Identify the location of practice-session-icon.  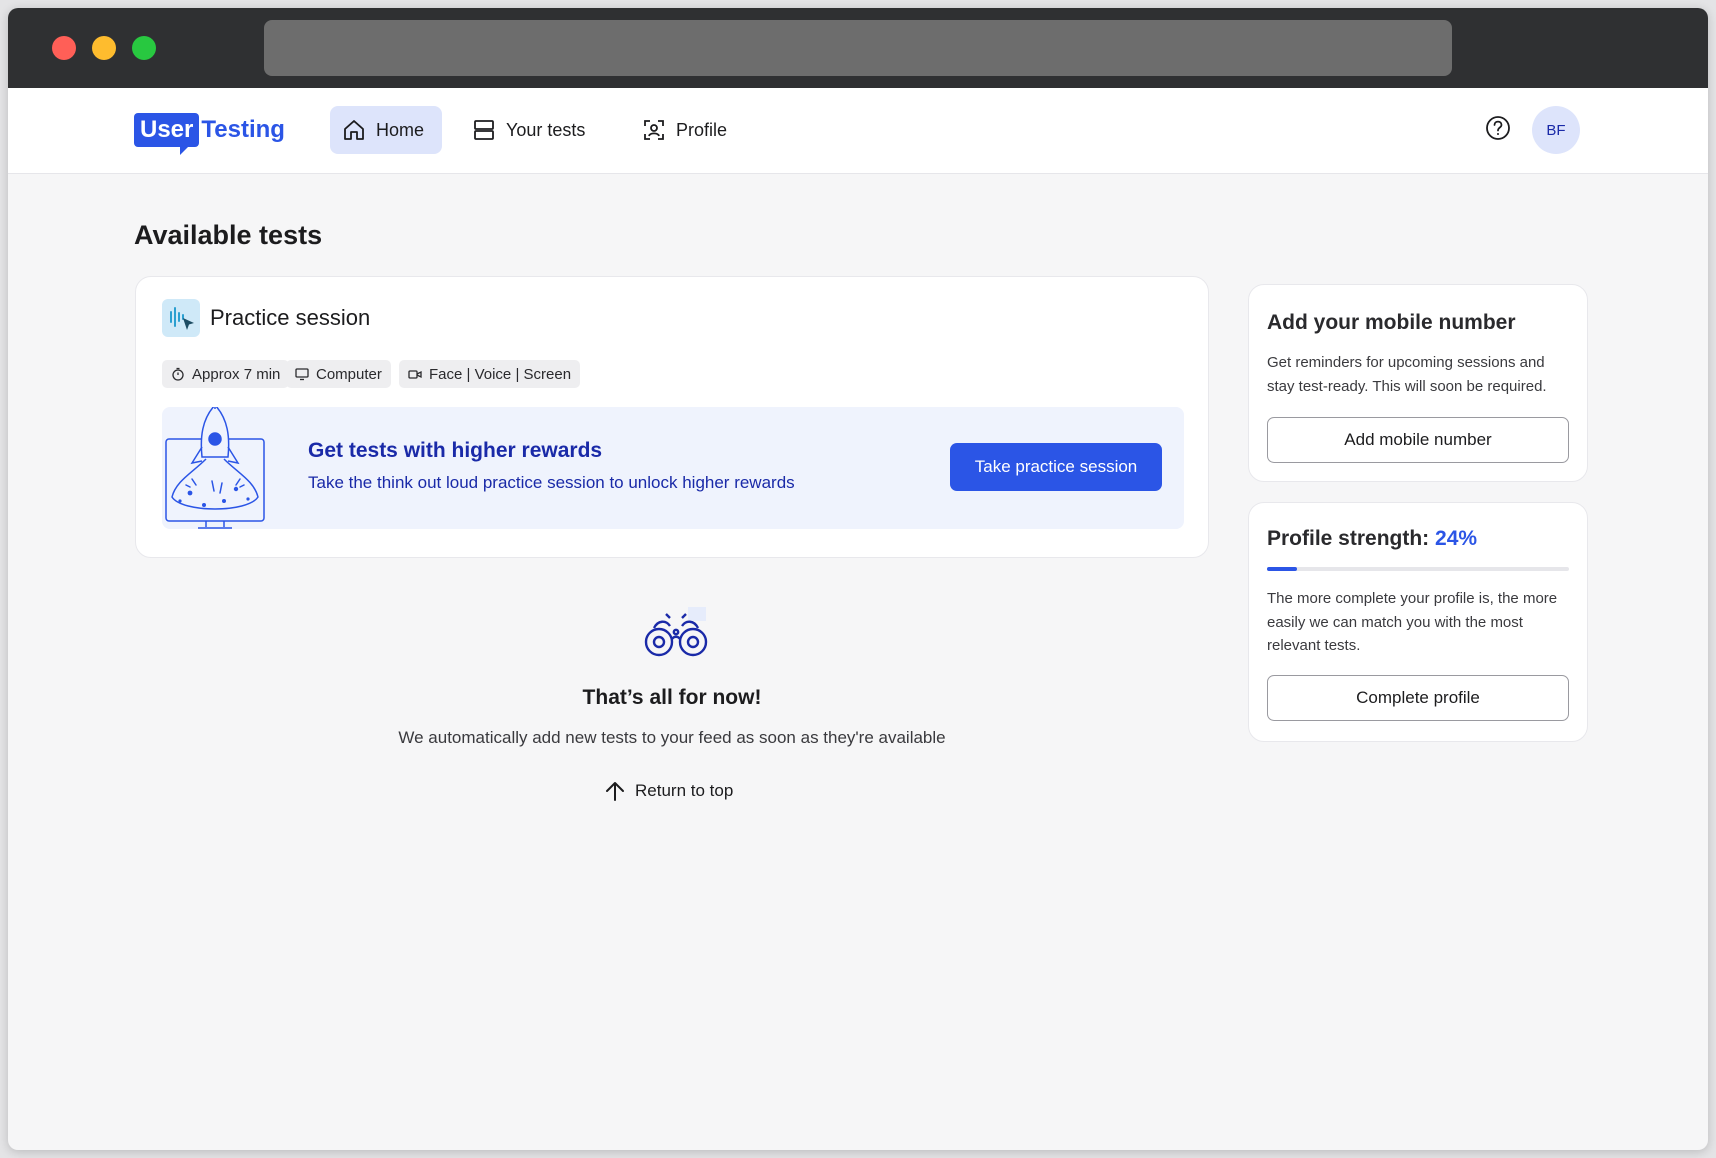
(181, 318).